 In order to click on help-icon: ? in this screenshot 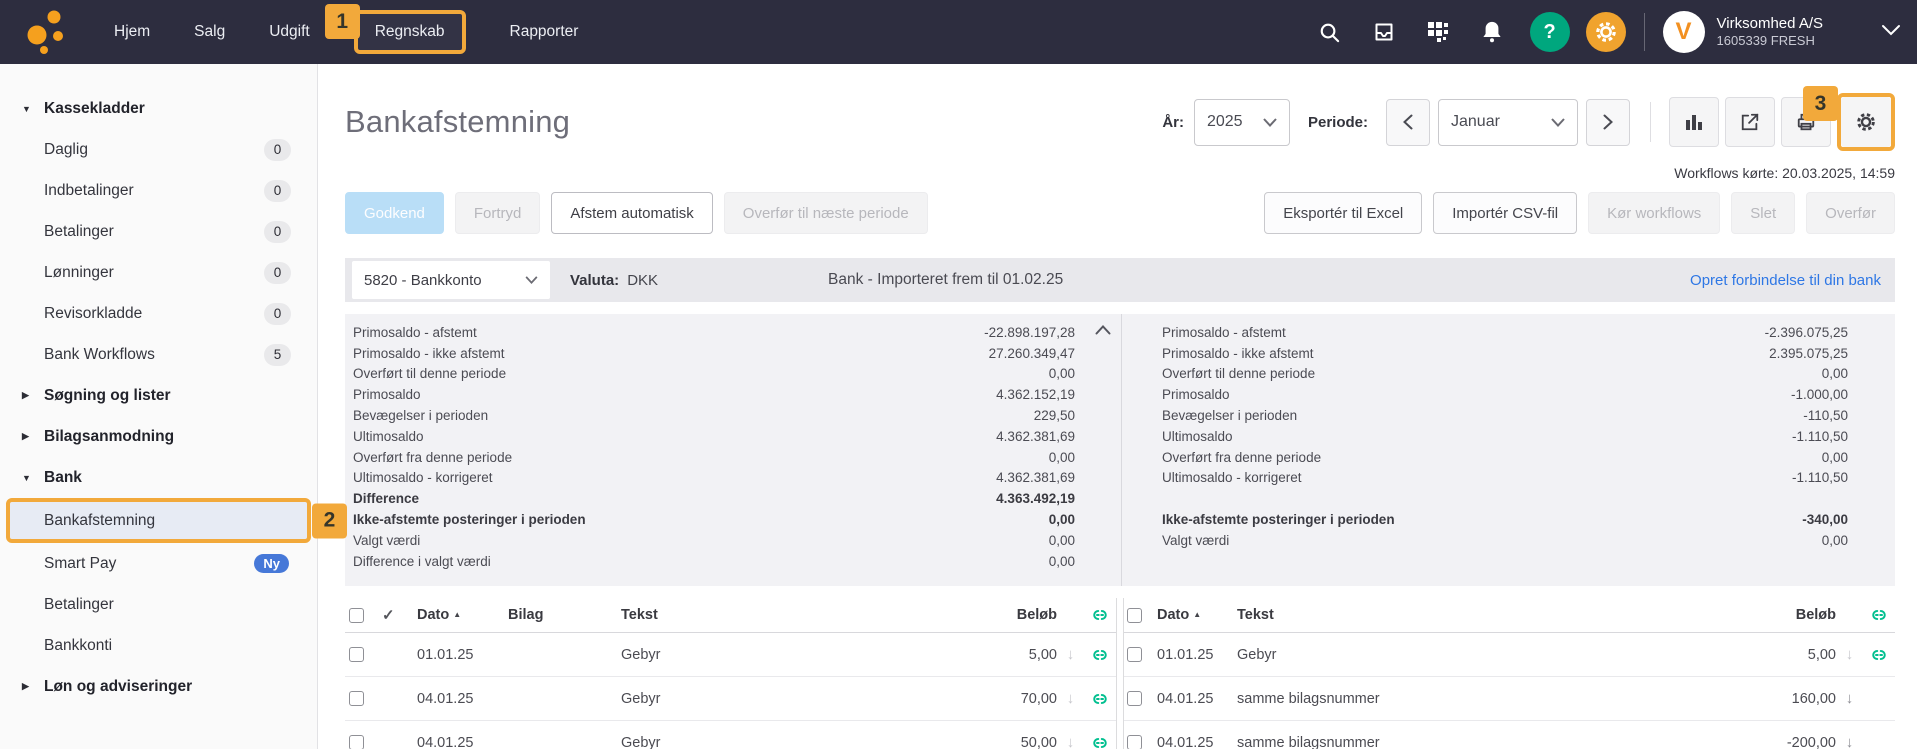, I will do `click(1549, 32)`.